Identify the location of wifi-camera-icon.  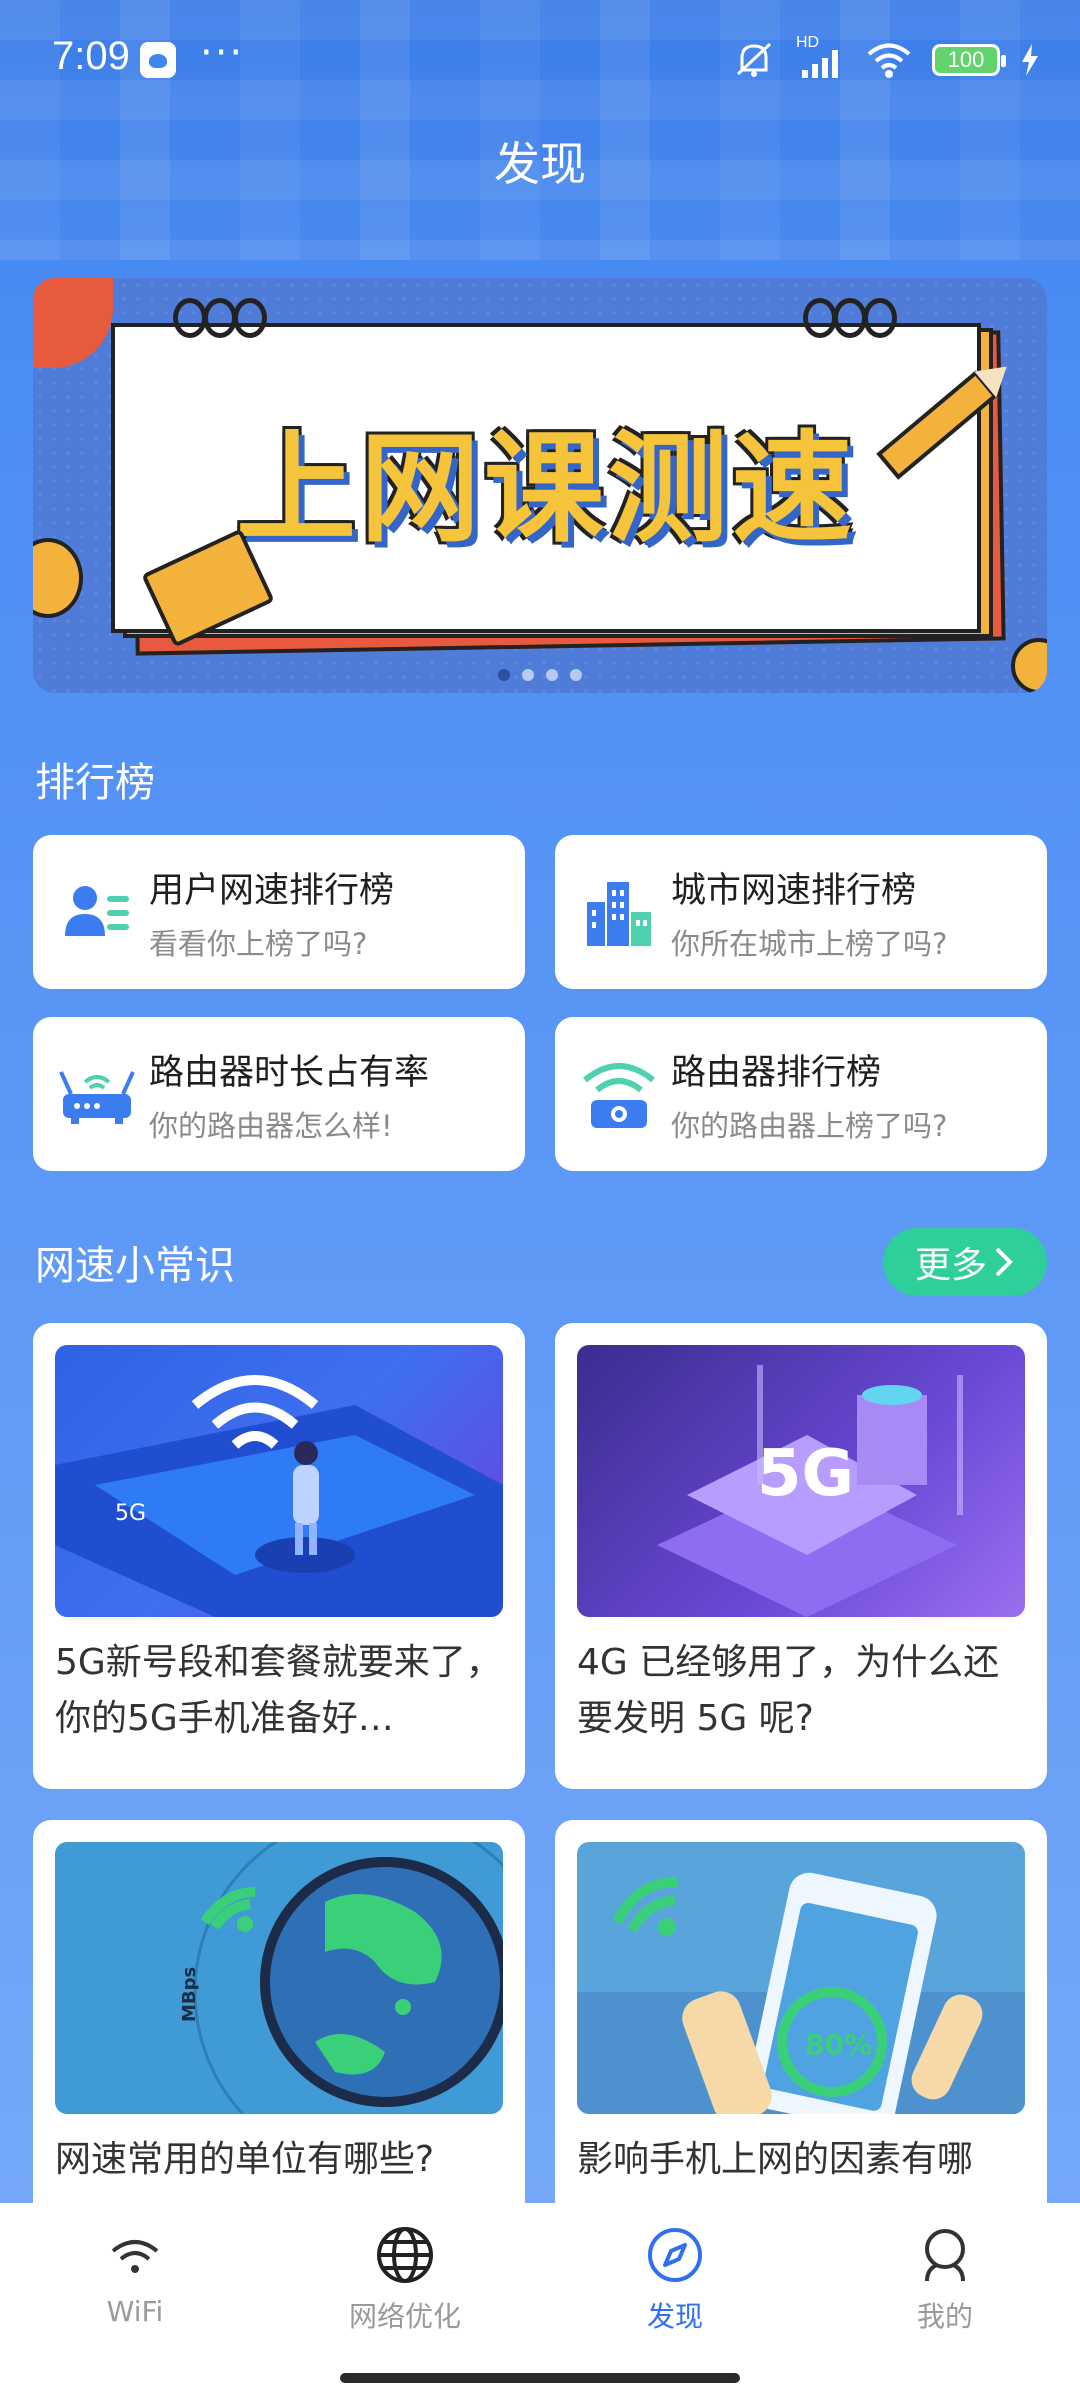
(619, 1094).